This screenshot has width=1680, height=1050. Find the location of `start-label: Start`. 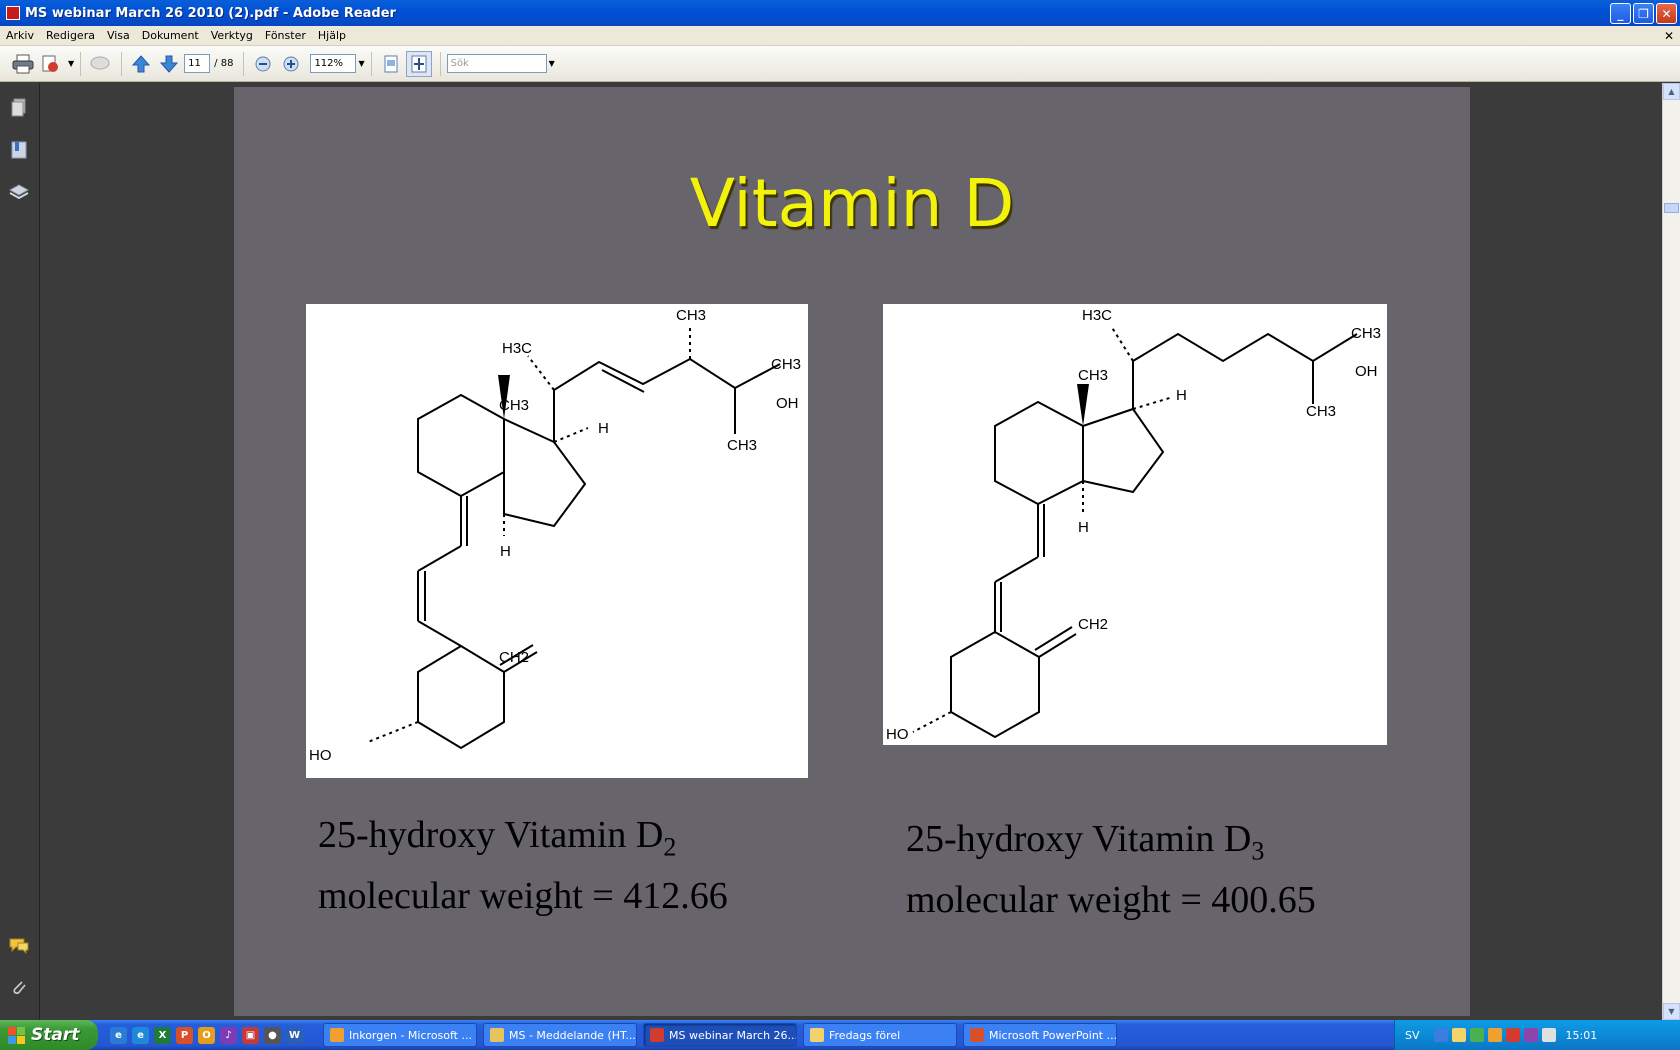

start-label: Start is located at coordinates (55, 1035).